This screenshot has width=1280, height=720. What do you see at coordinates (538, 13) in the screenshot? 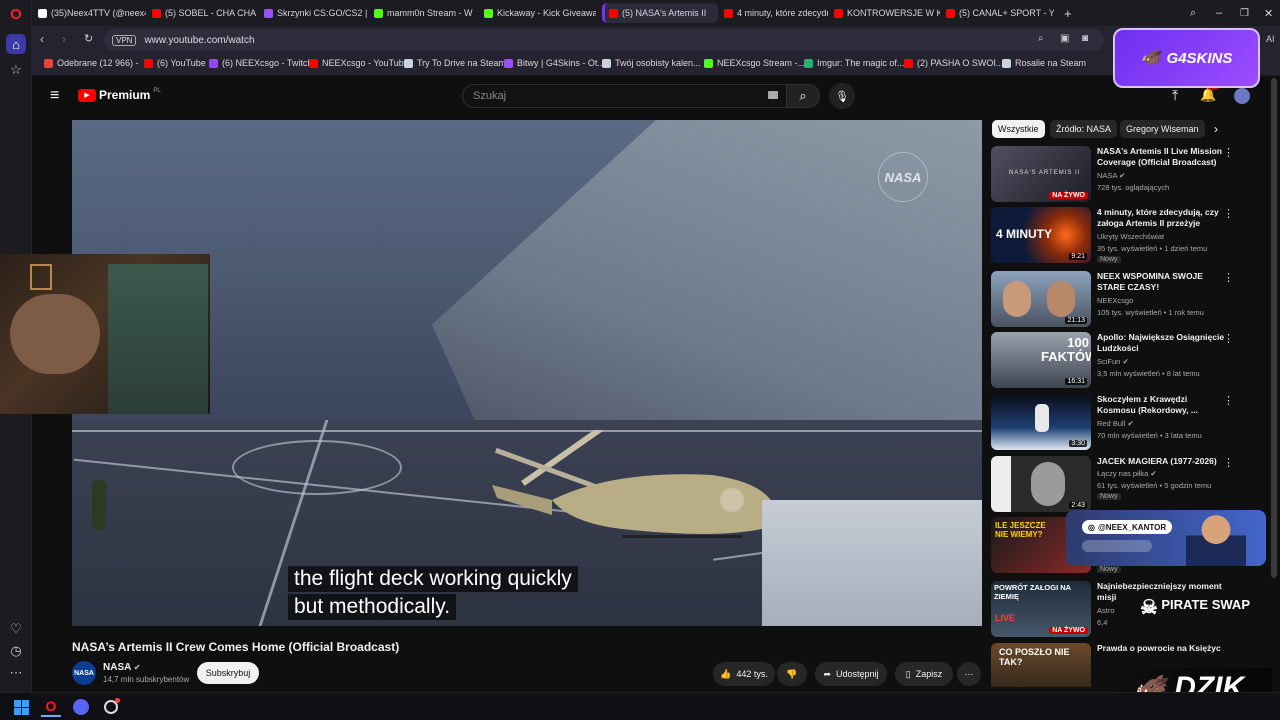
I see `tab-item: Kickaway - Kick Giveaway` at bounding box center [538, 13].